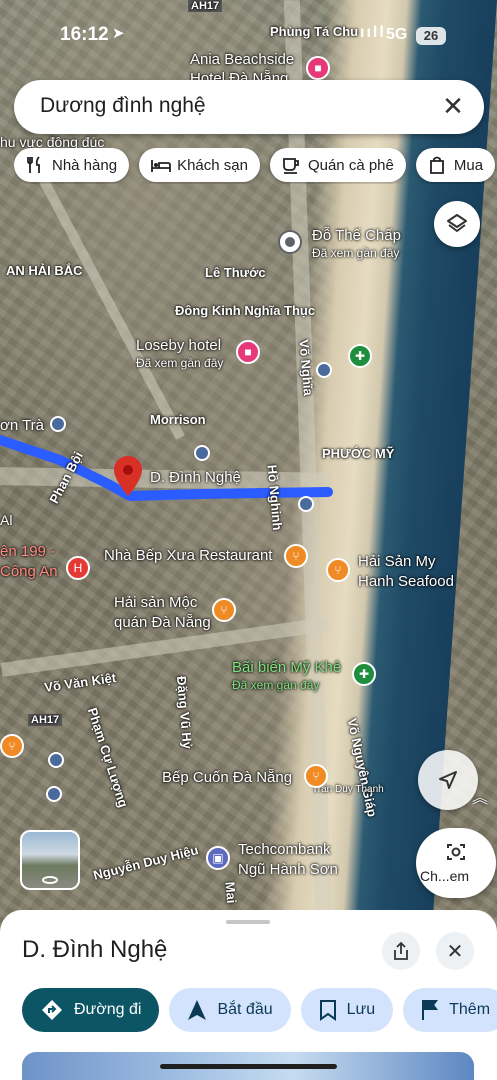 The width and height of the screenshot is (497, 1080). I want to click on chip-label: Mua, so click(468, 165).